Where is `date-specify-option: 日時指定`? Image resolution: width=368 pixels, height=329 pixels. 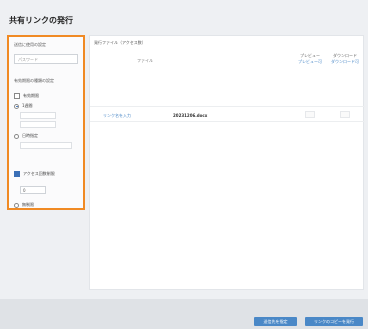
date-specify-option: 日時指定 is located at coordinates (26, 136).